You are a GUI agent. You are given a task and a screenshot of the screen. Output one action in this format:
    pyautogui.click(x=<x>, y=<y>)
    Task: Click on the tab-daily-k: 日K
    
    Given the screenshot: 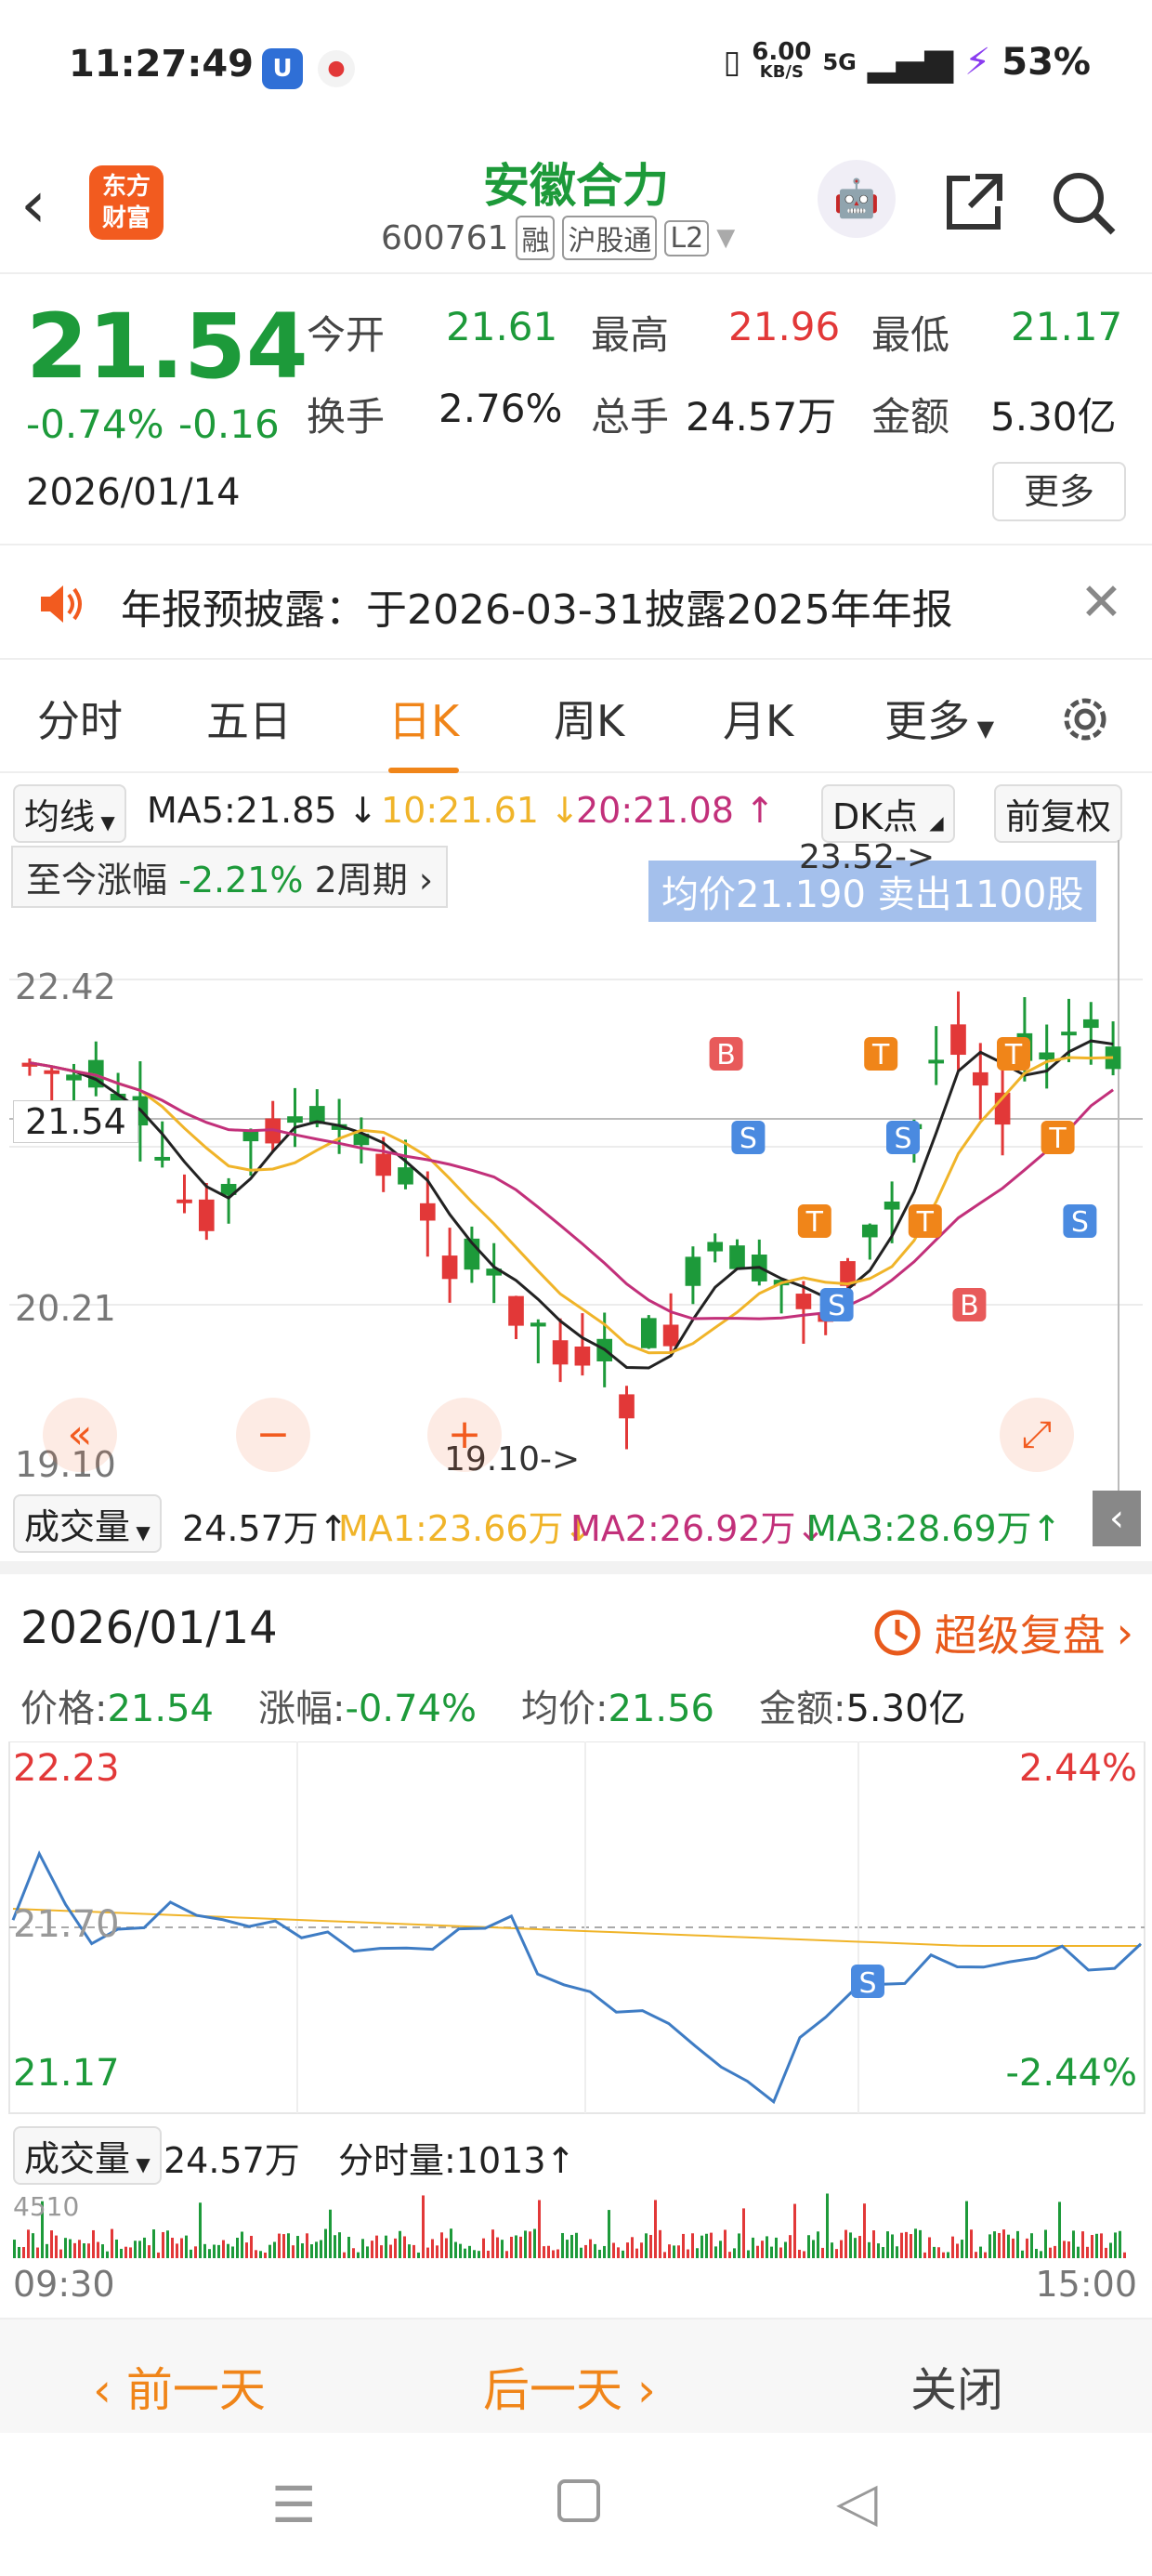 What is the action you would take?
    pyautogui.click(x=424, y=730)
    